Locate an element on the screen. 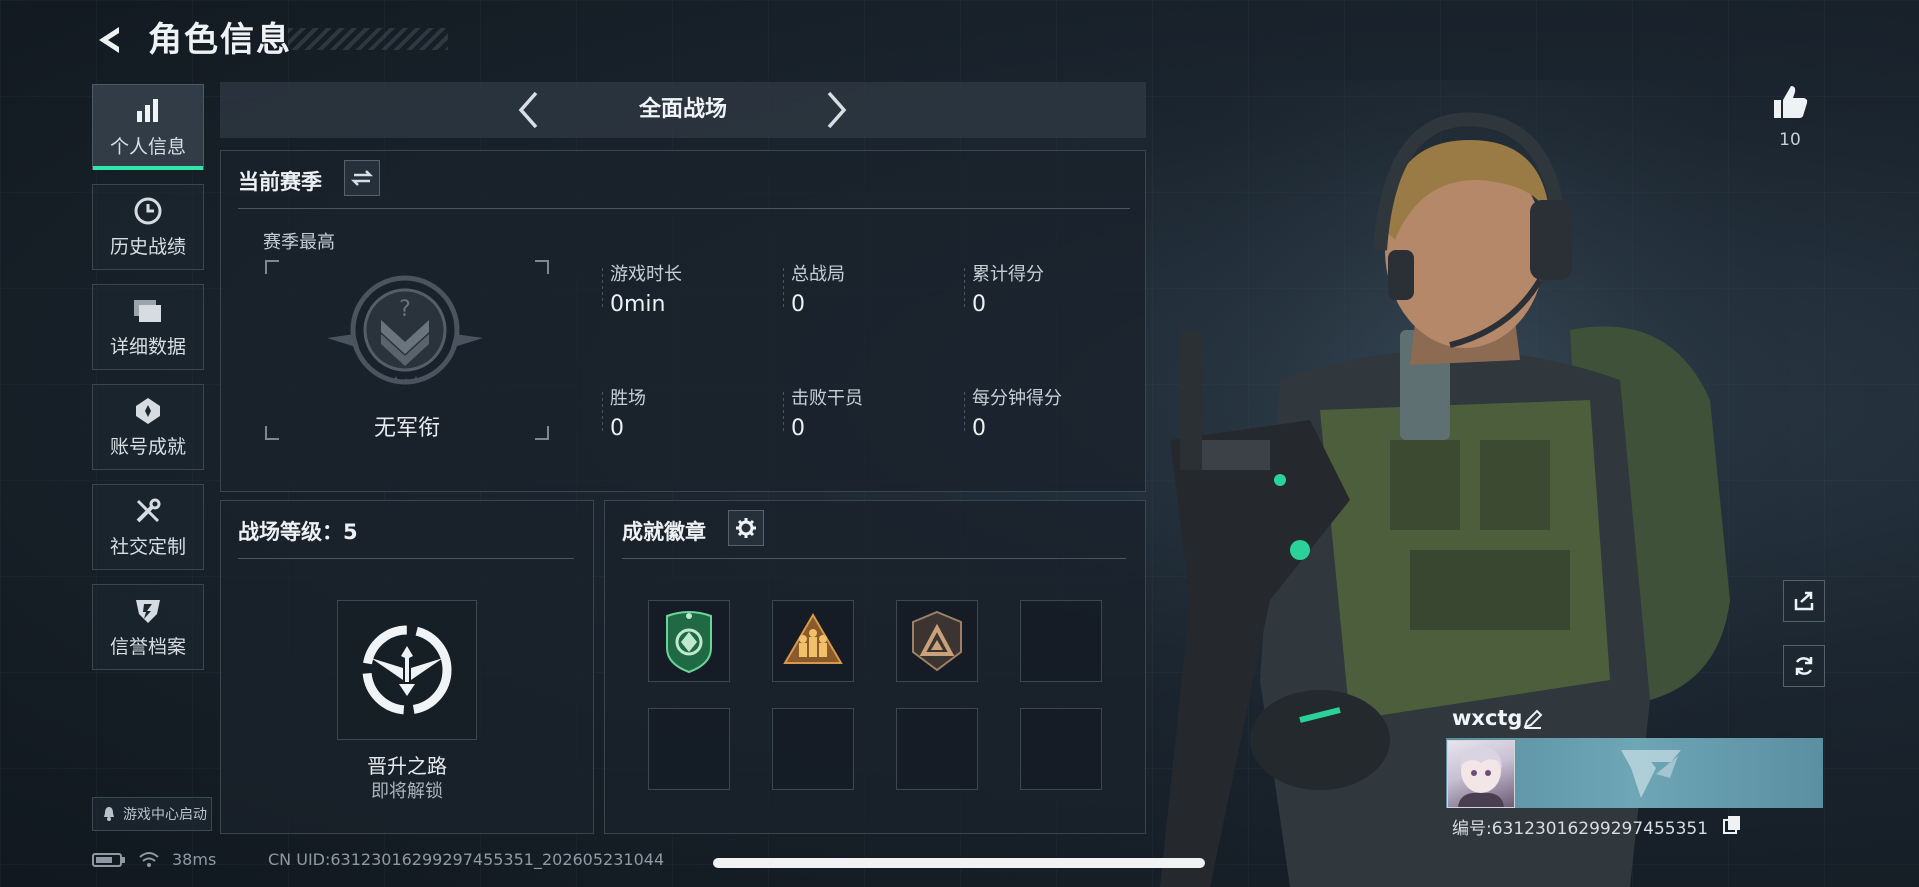  folder-icon is located at coordinates (148, 311).